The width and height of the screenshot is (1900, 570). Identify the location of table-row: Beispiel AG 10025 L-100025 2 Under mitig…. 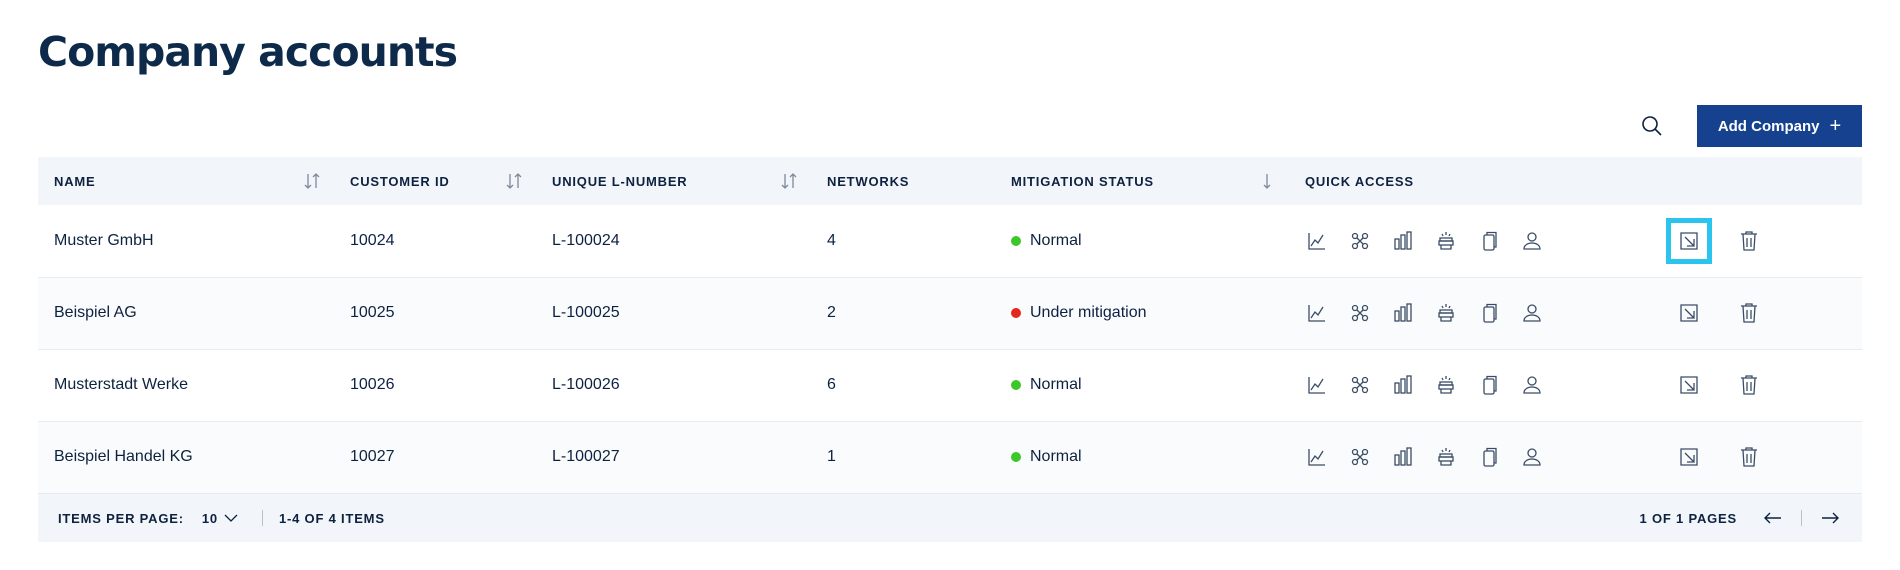
(950, 313).